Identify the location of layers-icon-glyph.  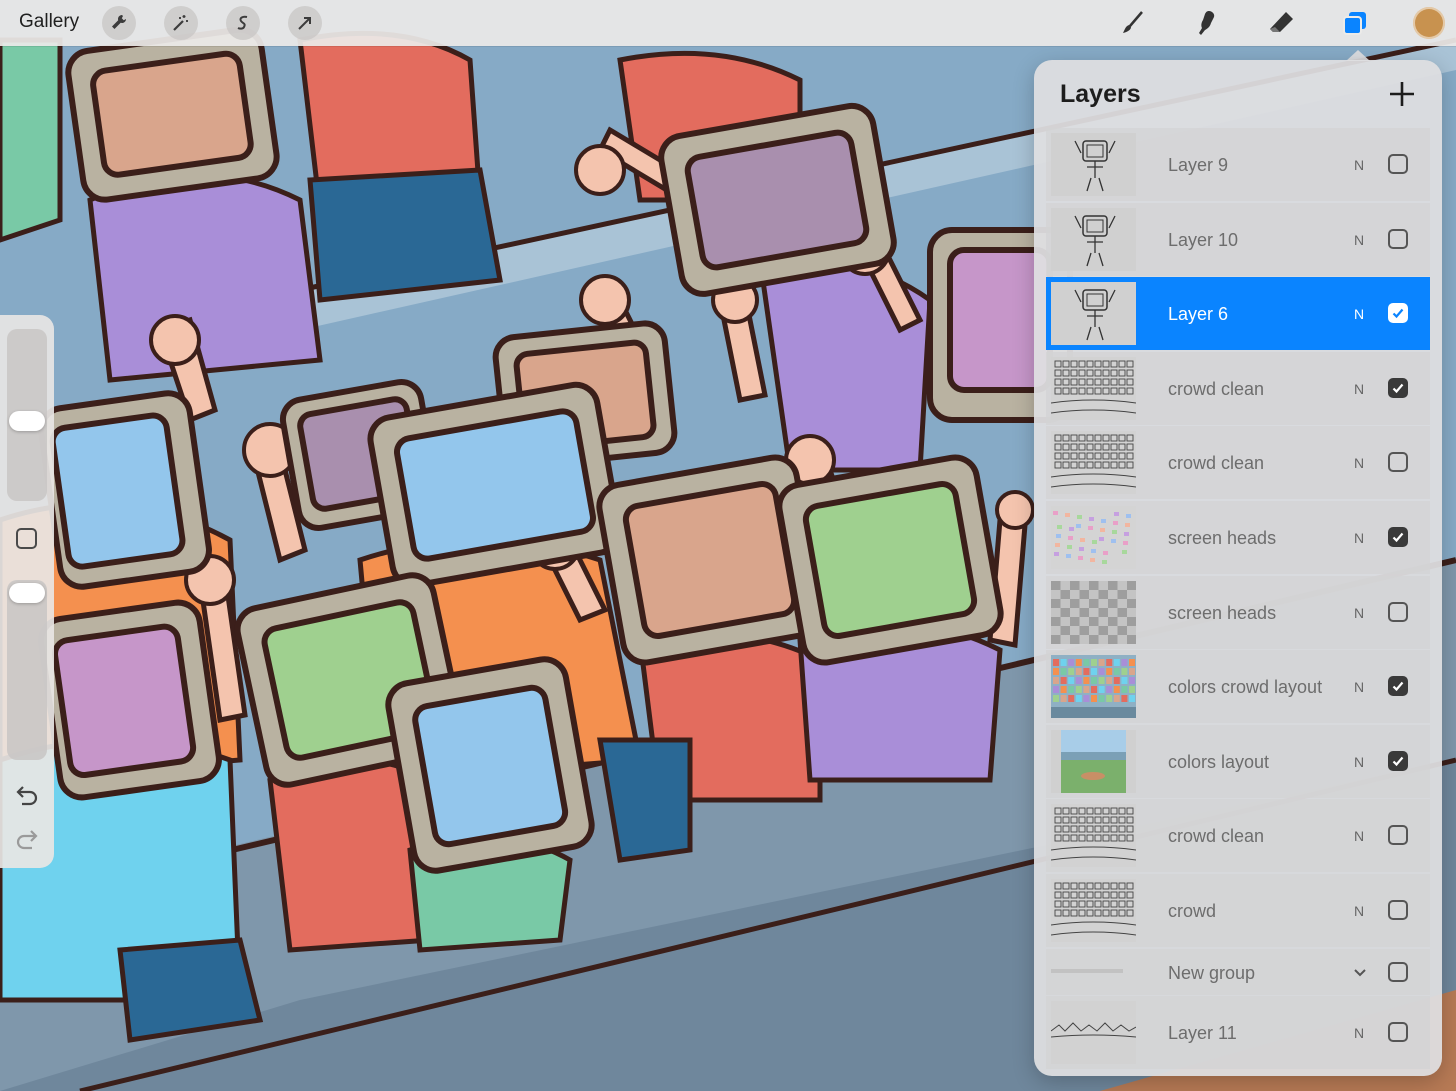
(1354, 23).